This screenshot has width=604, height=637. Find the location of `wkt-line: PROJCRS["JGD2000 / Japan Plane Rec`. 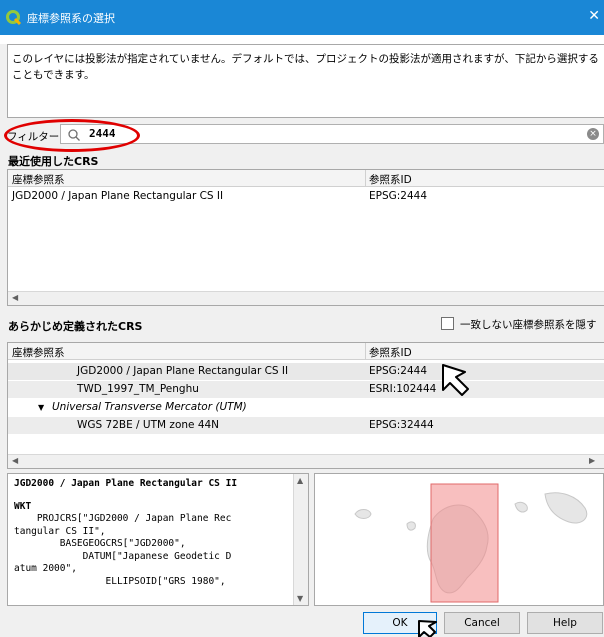

wkt-line: PROJCRS["JGD2000 / Japan Plane Rec is located at coordinates (123, 518).